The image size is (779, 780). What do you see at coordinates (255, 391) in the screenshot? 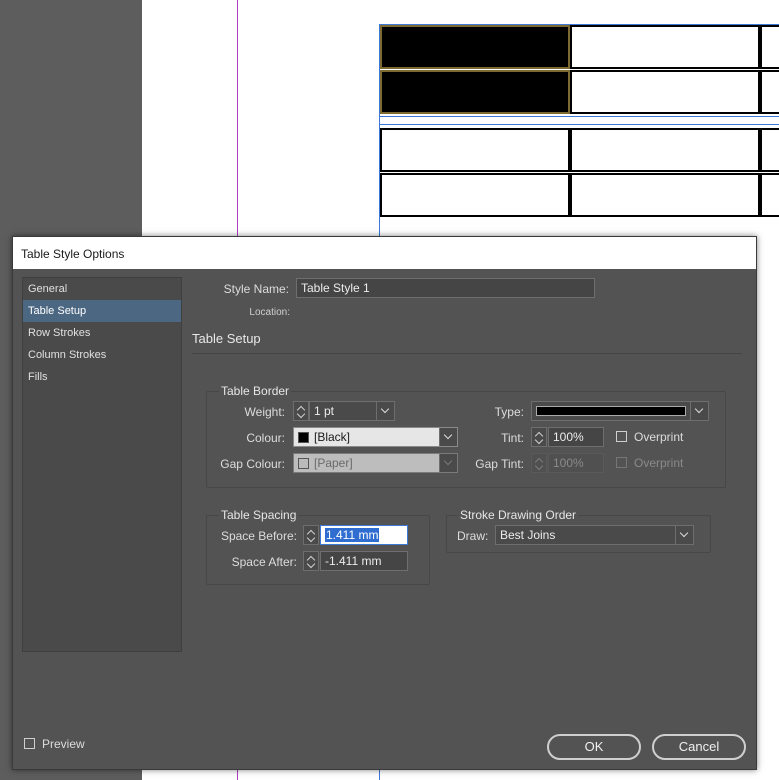
I see `table-border-title: Table Border` at bounding box center [255, 391].